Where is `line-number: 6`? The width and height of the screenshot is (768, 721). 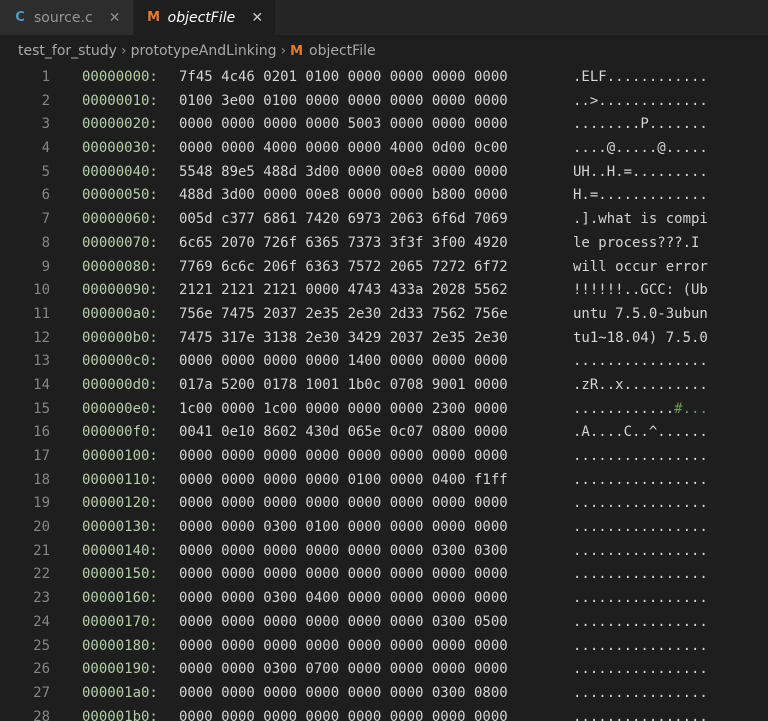 line-number: 6 is located at coordinates (45, 195).